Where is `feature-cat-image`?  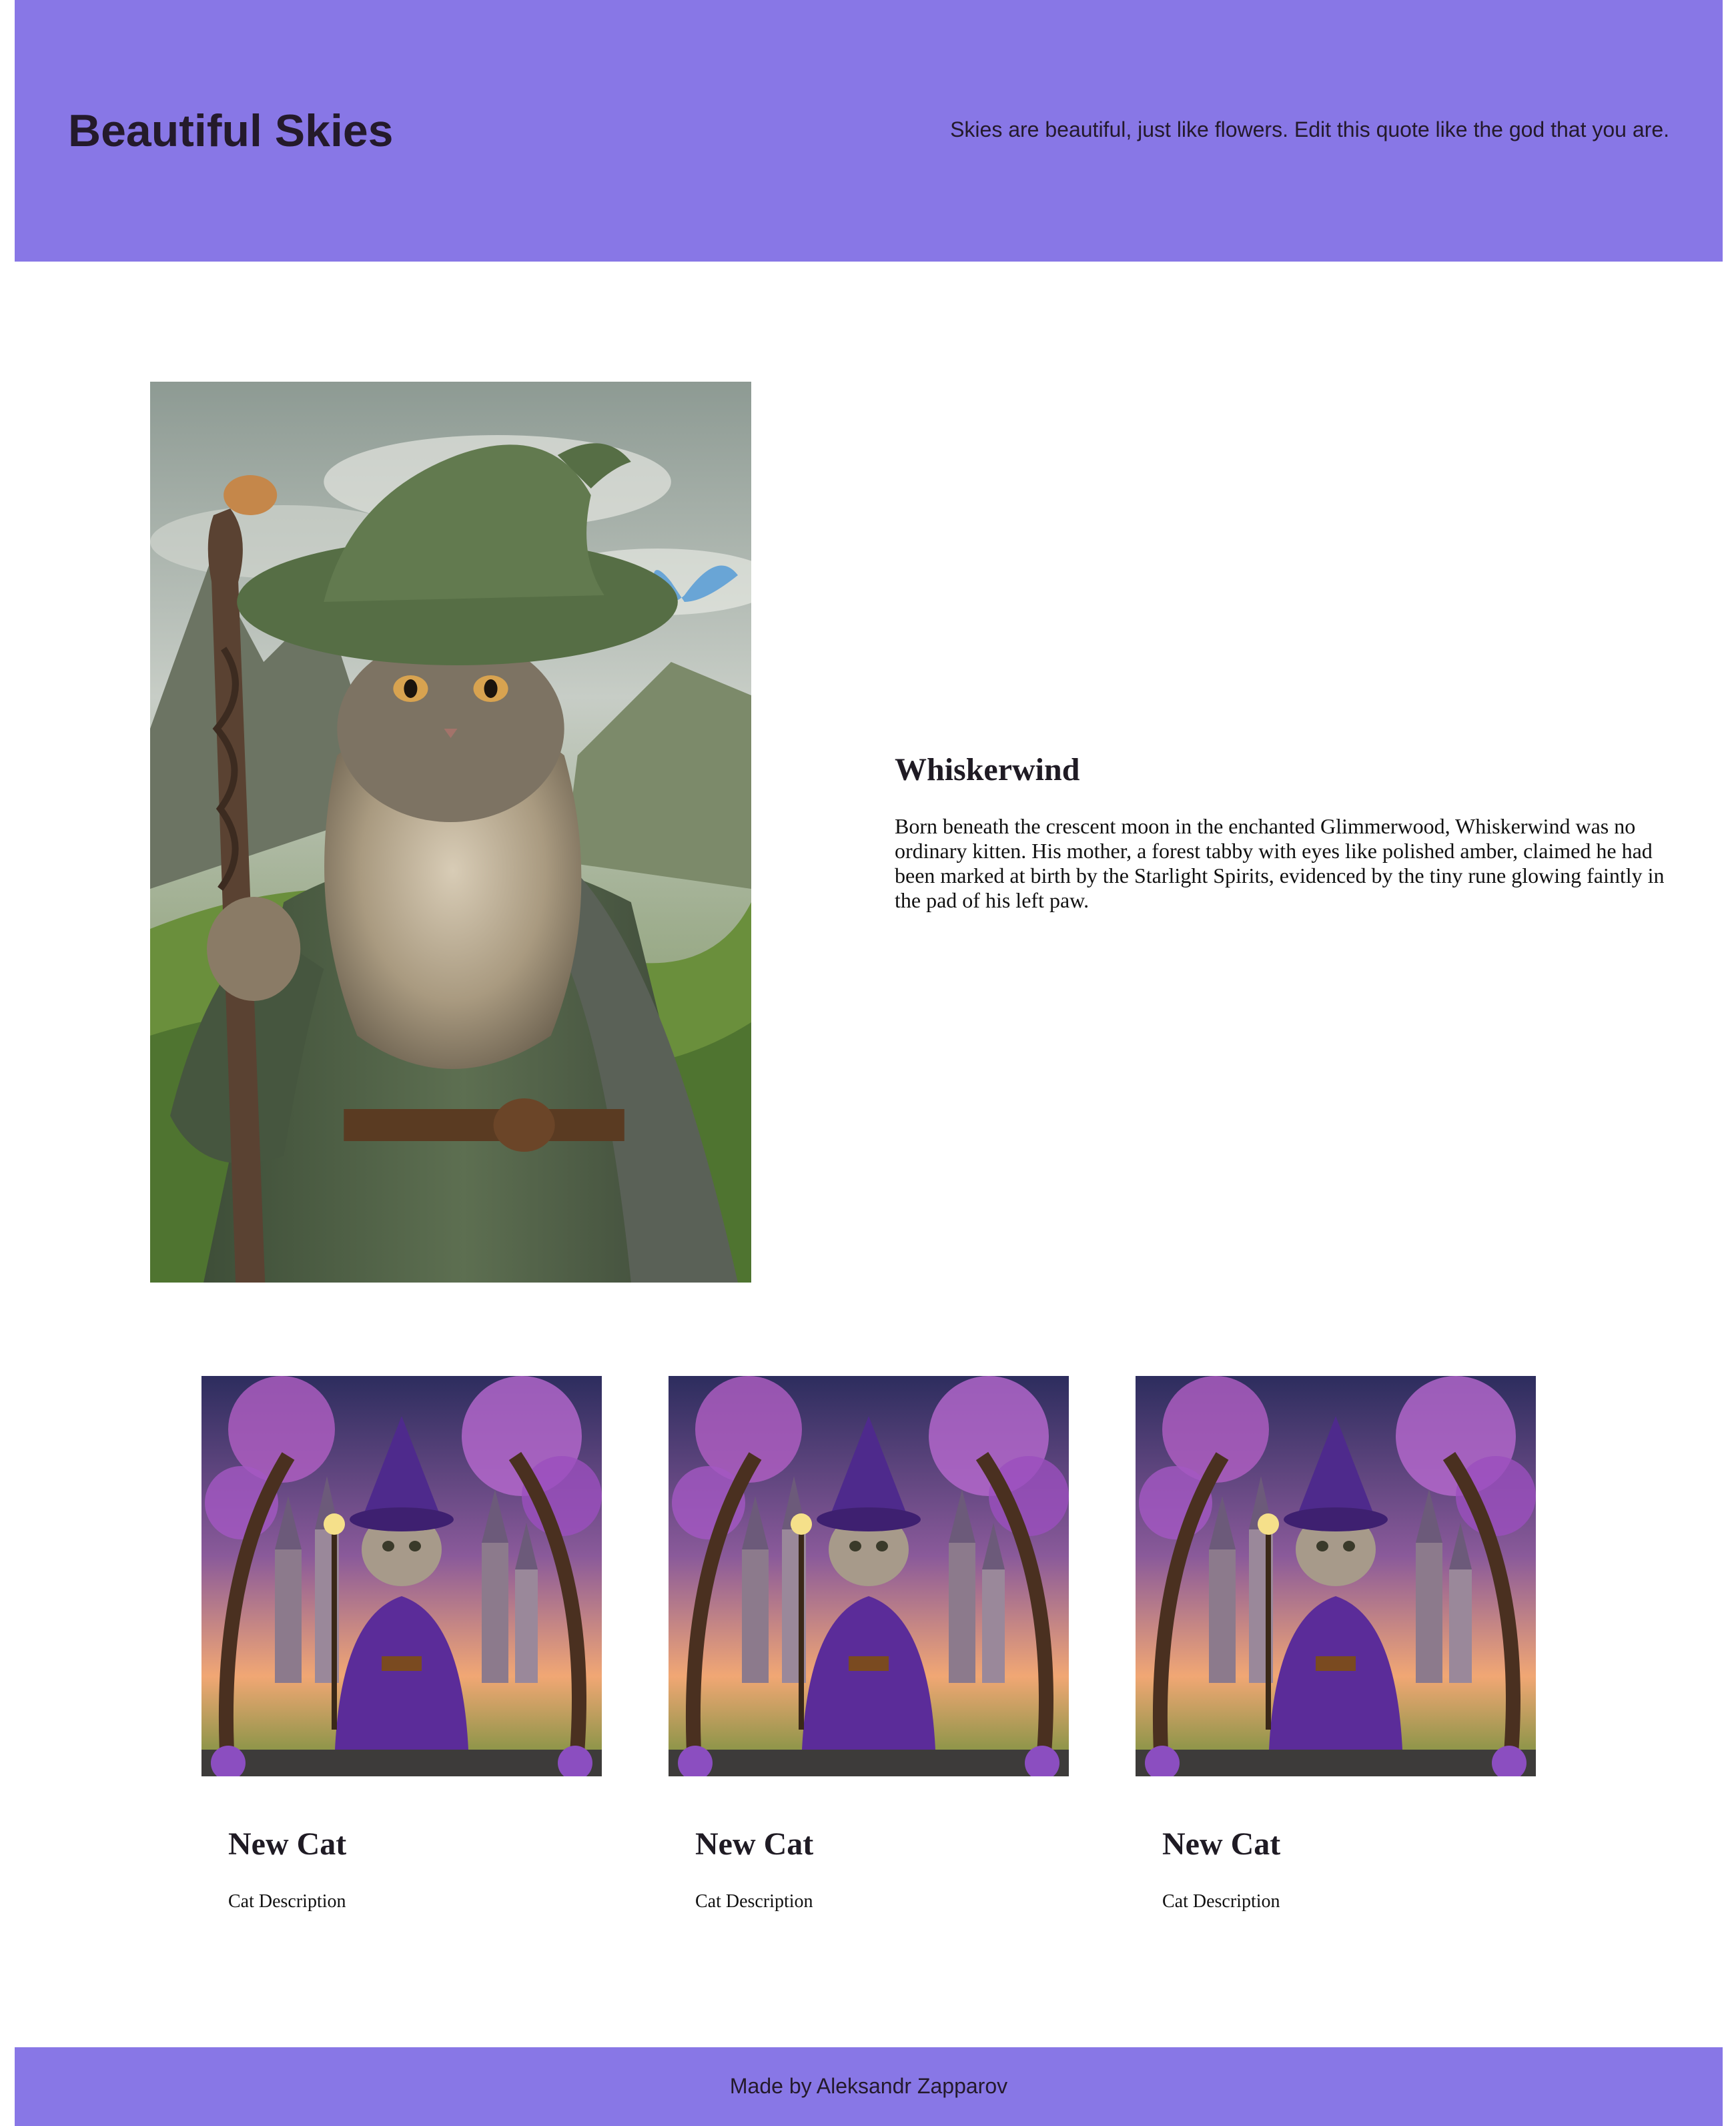
feature-cat-image is located at coordinates (450, 833).